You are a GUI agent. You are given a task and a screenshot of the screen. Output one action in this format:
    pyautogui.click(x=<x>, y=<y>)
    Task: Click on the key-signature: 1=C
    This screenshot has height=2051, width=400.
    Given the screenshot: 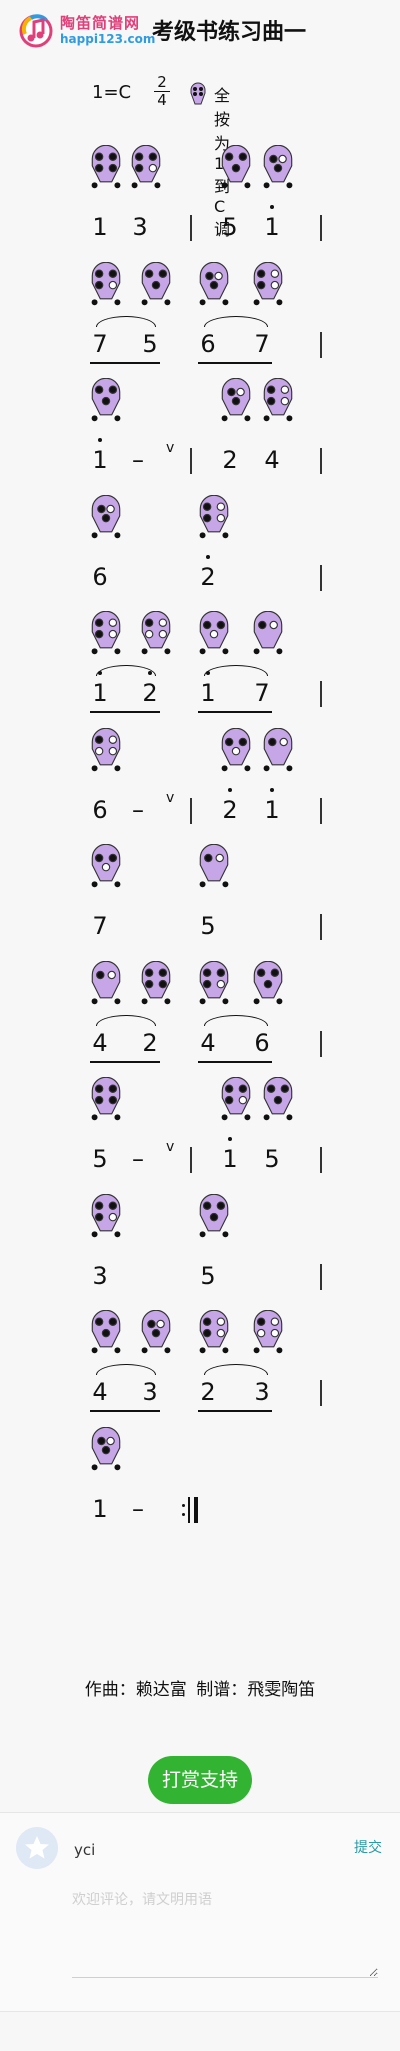 What is the action you would take?
    pyautogui.click(x=112, y=92)
    